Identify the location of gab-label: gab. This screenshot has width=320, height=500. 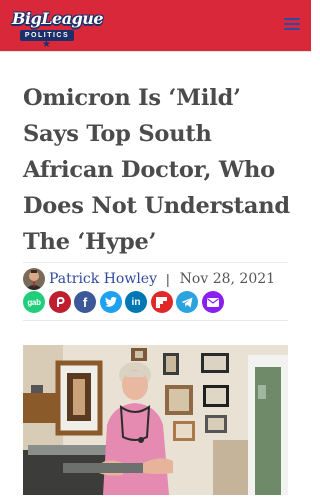
(34, 302).